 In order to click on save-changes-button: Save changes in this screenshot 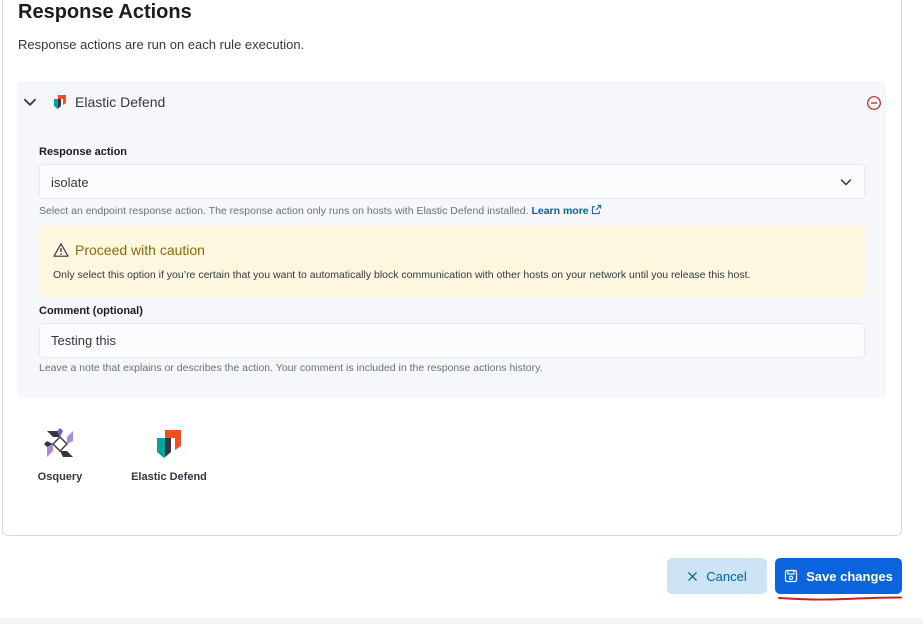, I will do `click(838, 576)`.